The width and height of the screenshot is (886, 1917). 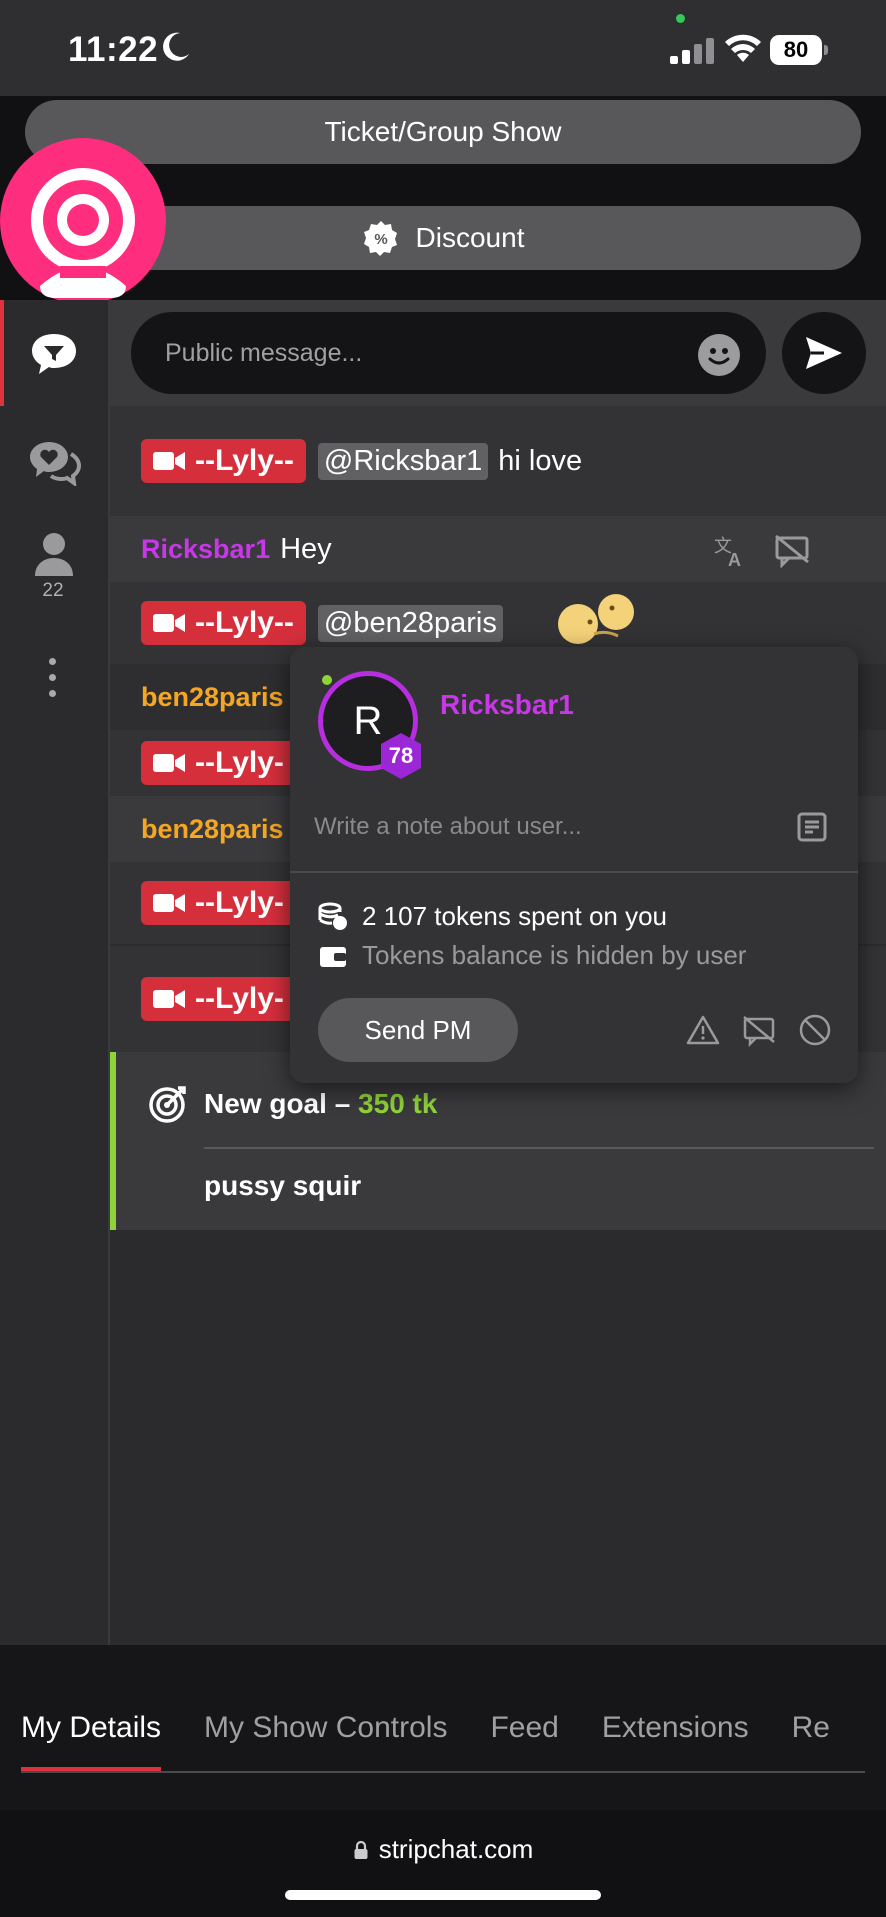 I want to click on wallet-icon, so click(x=333, y=956).